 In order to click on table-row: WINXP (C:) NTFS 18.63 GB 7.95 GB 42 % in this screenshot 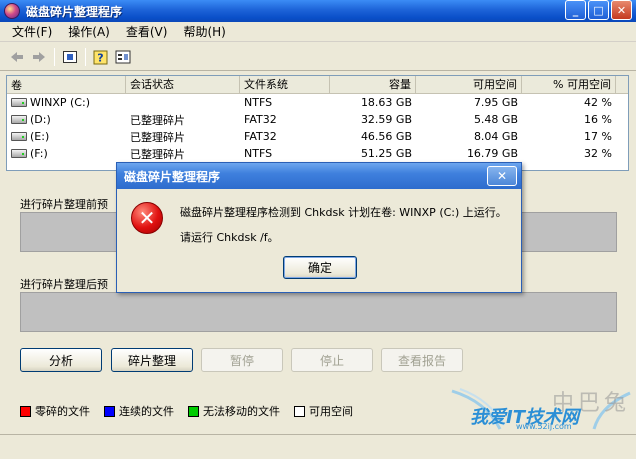, I will do `click(317, 102)`.